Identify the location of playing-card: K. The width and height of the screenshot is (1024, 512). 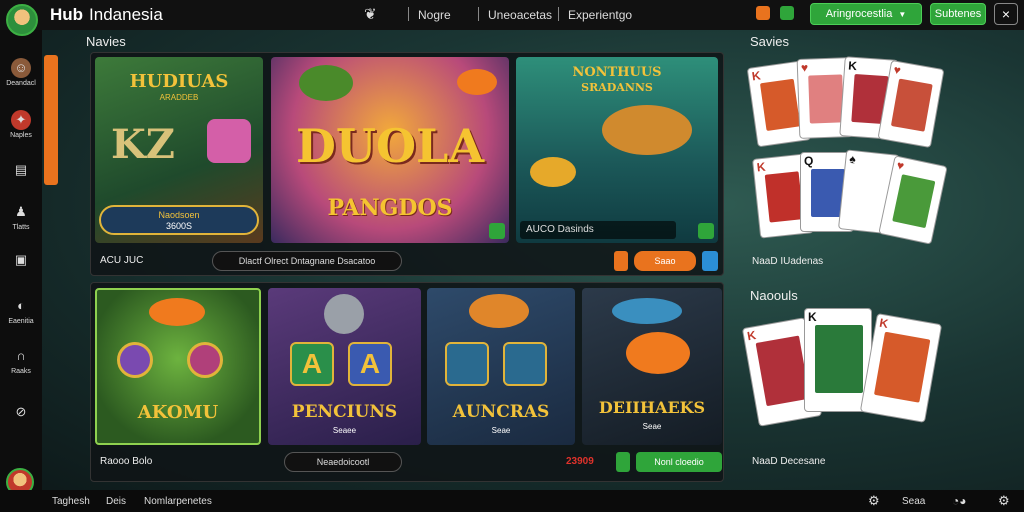
(901, 368).